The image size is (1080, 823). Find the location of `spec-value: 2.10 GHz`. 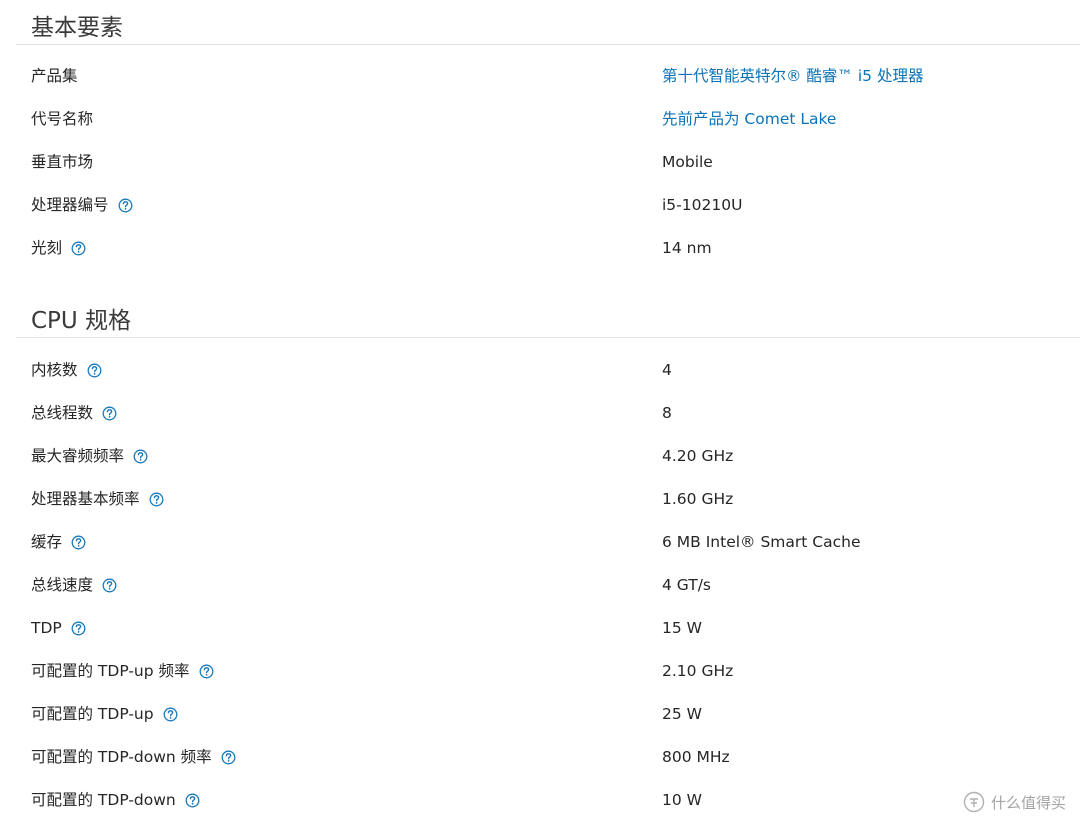

spec-value: 2.10 GHz is located at coordinates (698, 671).